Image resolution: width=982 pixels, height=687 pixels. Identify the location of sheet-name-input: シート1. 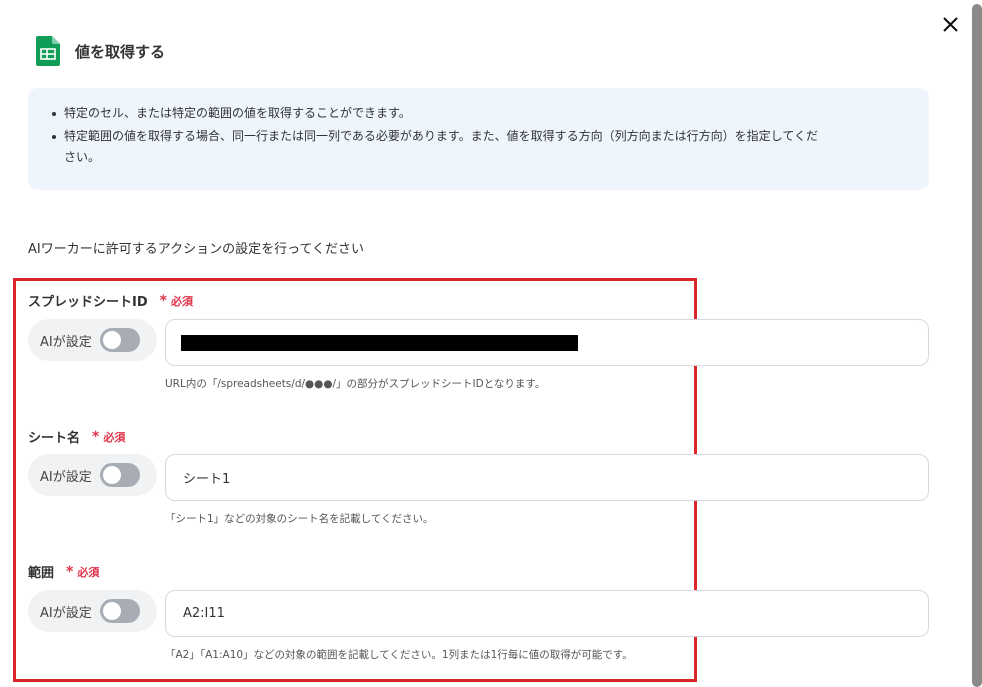
(547, 477).